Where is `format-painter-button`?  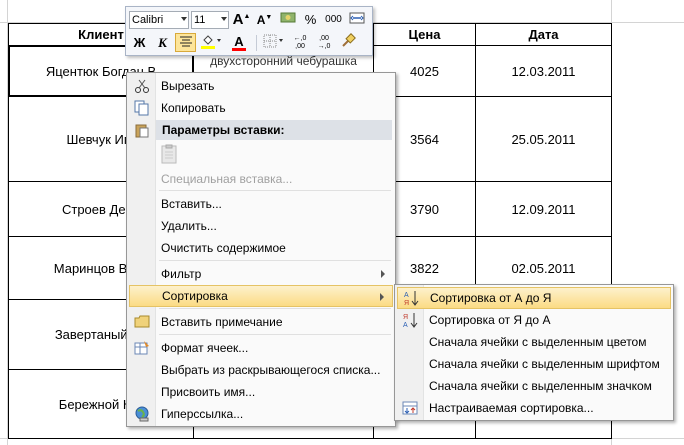 format-painter-button is located at coordinates (347, 42).